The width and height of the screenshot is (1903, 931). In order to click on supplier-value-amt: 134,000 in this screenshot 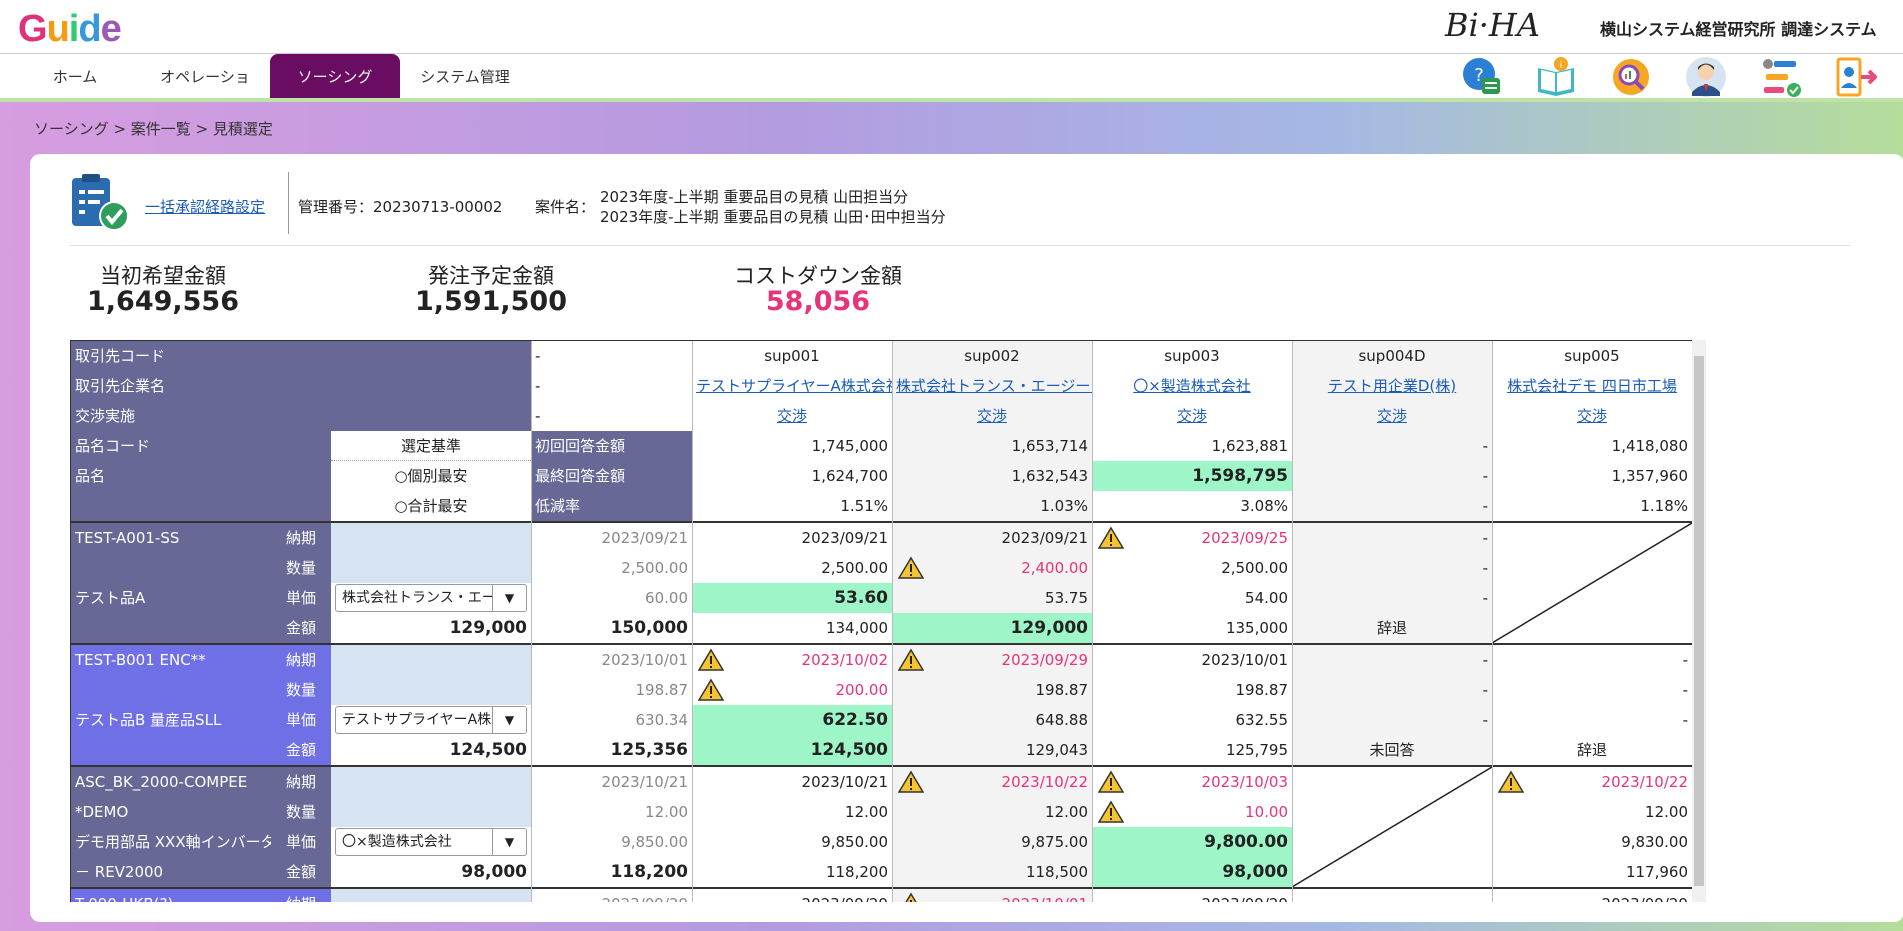, I will do `click(856, 628)`.